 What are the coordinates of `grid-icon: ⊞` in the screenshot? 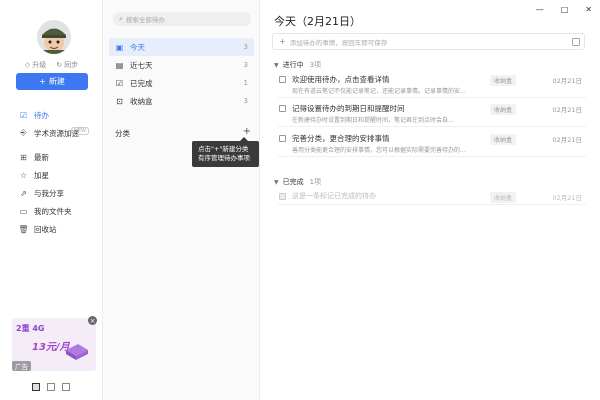 It's located at (23, 157).